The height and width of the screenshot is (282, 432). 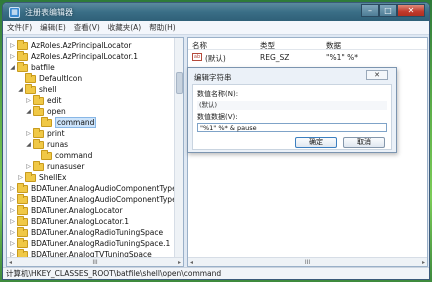 I want to click on tree-item-label: BDATuner.AnalogLocator, so click(x=77, y=210).